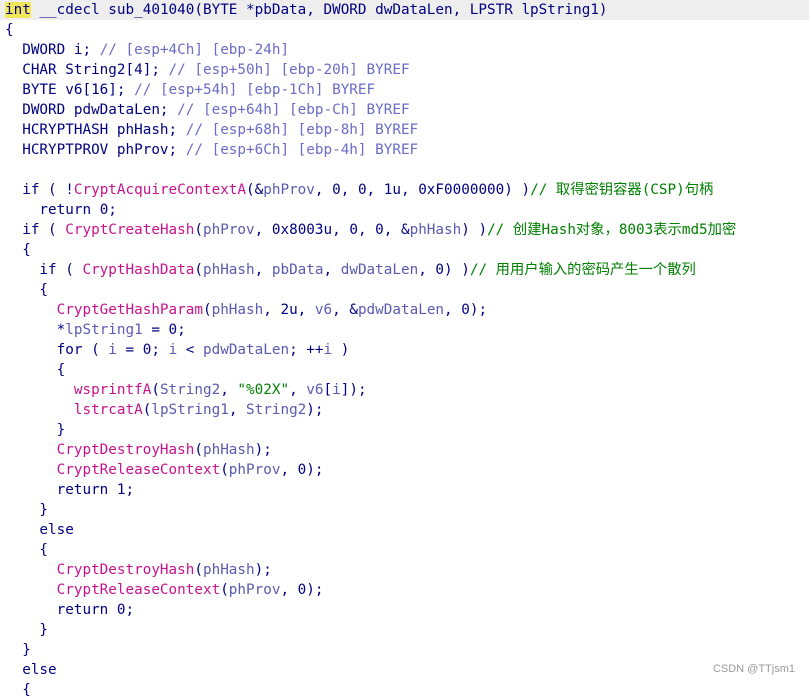 Image resolution: width=809 pixels, height=700 pixels. Describe the element at coordinates (407, 410) in the screenshot. I see `code-line: lstrcatA(lpString1, String2);` at that location.